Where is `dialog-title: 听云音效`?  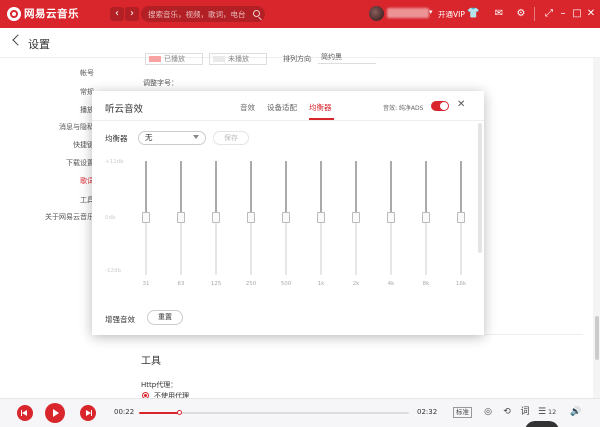 dialog-title: 听云音效 is located at coordinates (124, 109).